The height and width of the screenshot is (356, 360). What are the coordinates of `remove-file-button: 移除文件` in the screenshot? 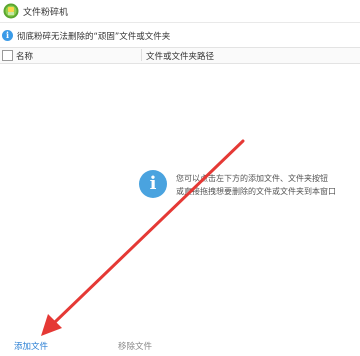 It's located at (135, 346).